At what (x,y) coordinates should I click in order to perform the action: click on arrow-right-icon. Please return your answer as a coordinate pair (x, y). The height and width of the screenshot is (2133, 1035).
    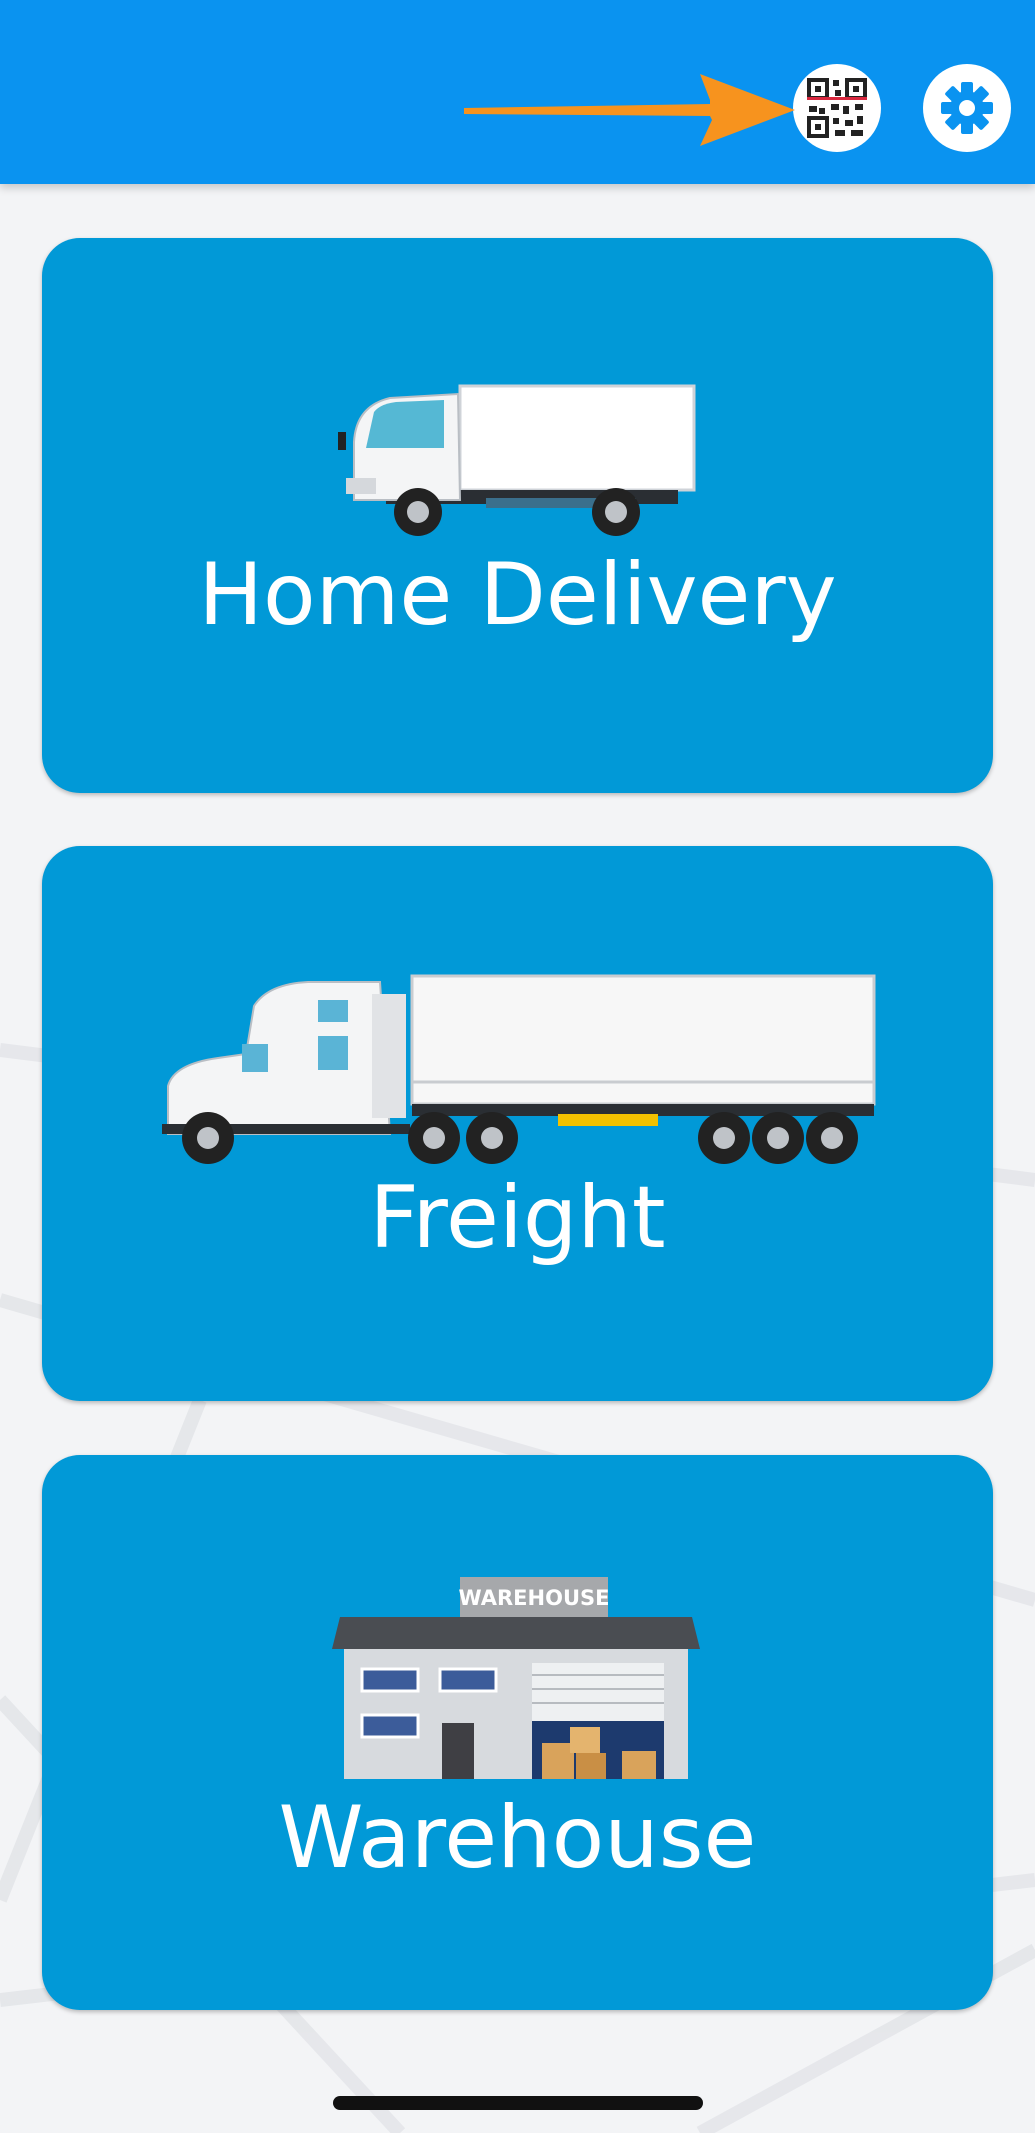
    Looking at the image, I should click on (629, 110).